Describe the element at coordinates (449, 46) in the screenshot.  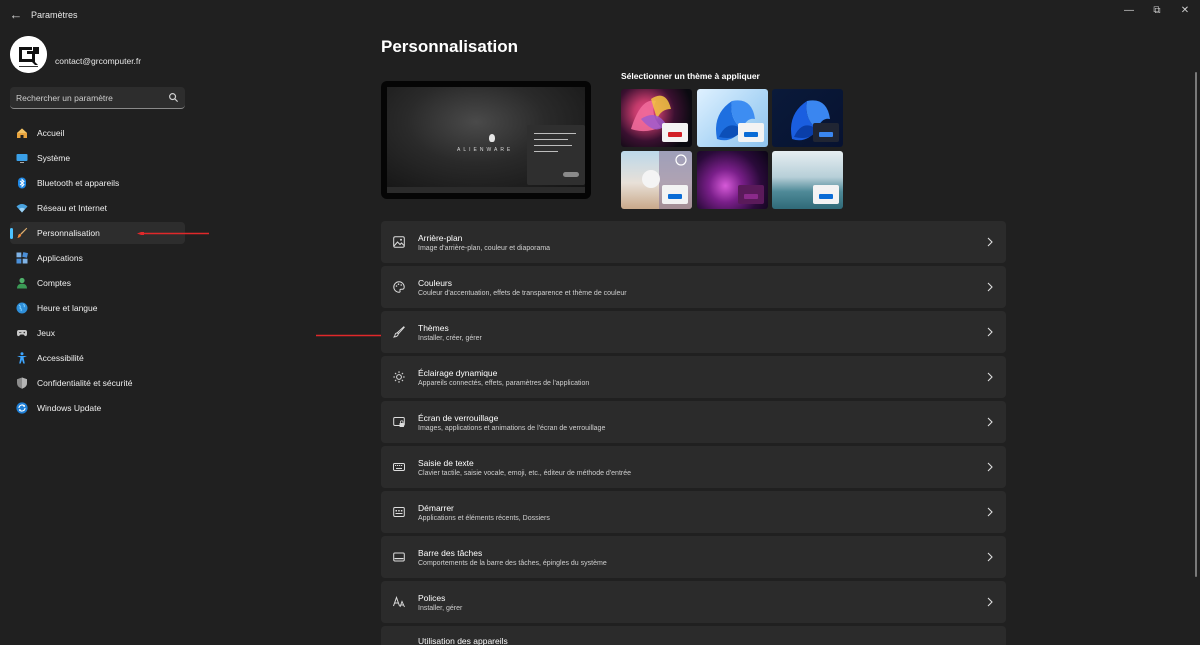
I see `page-title: Personnalisation` at that location.